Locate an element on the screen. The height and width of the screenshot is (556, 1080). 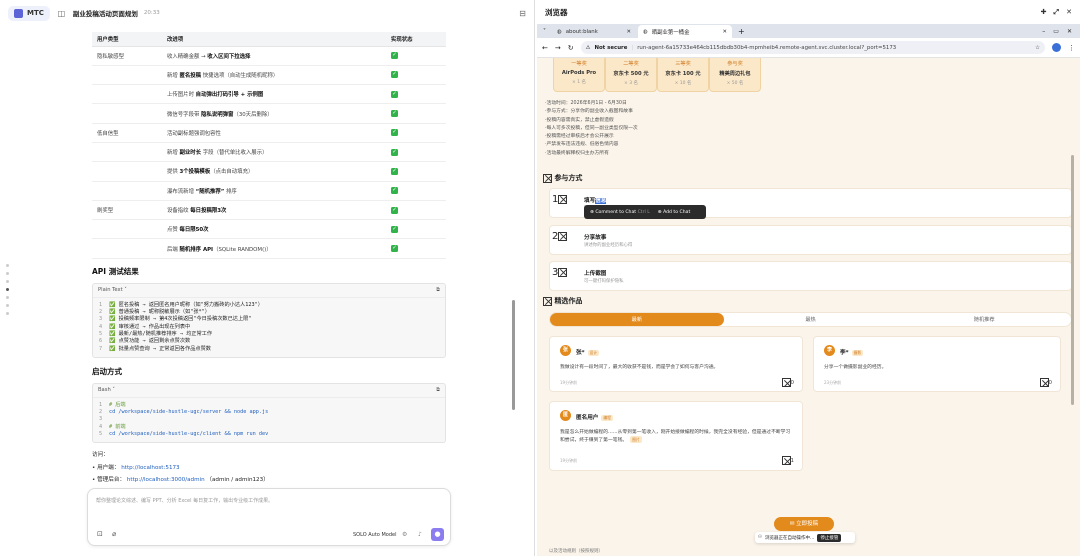
step-number: 2 is located at coordinates (560, 236).